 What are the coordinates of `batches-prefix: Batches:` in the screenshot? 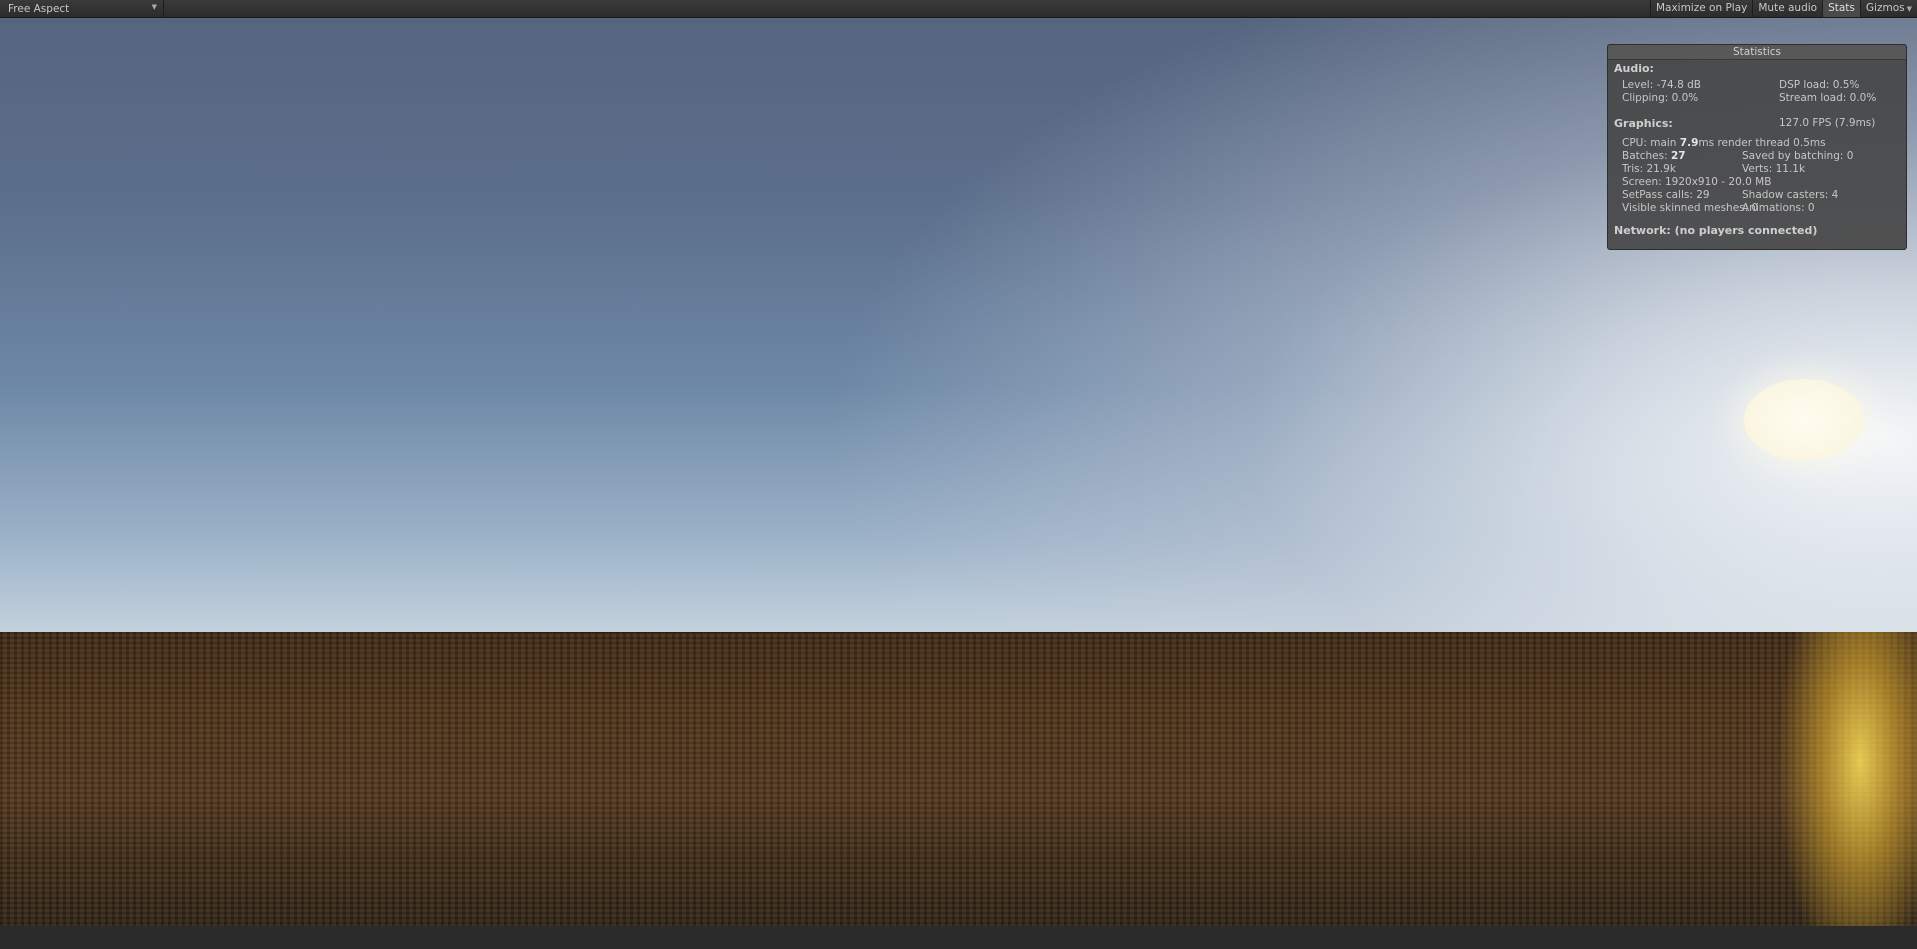 It's located at (1646, 156).